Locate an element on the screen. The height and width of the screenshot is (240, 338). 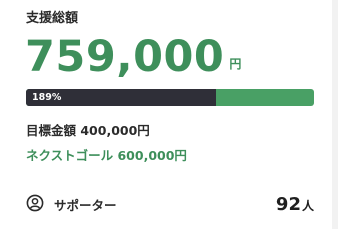
supporters-count-value: 92 is located at coordinates (288, 204).